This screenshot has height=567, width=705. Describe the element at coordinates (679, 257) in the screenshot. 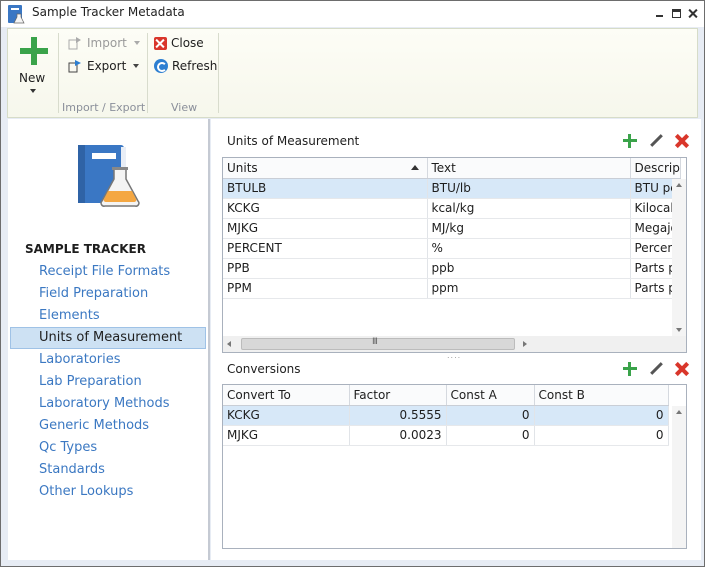

I see `units-vertical-scrollbar` at that location.